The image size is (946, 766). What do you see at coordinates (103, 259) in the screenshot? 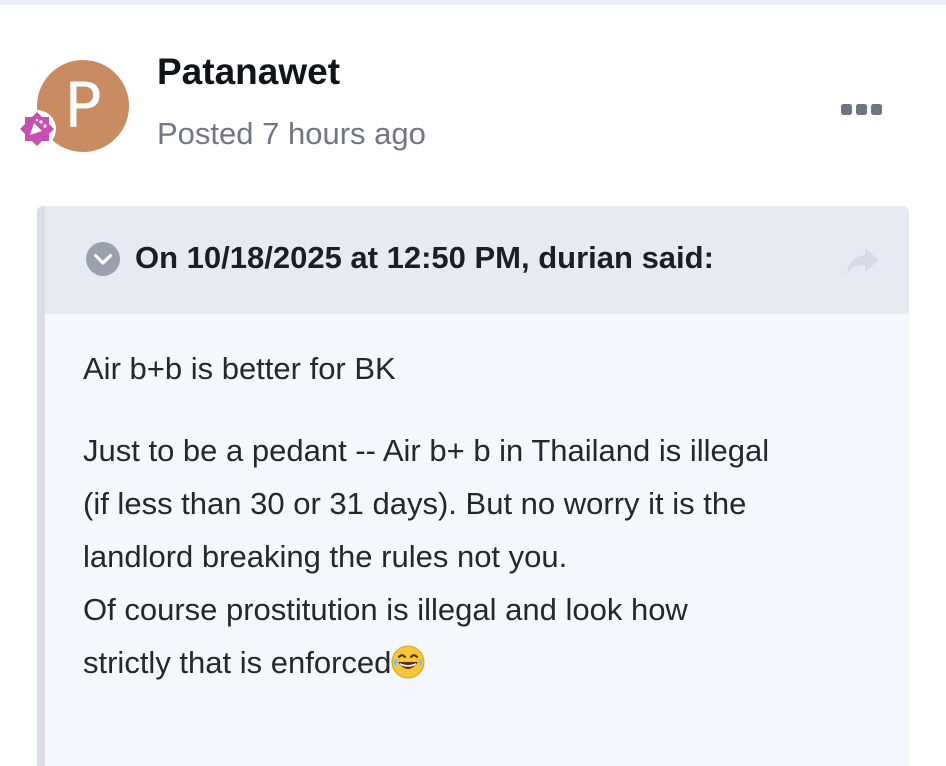
I see `chevron-down-icon` at bounding box center [103, 259].